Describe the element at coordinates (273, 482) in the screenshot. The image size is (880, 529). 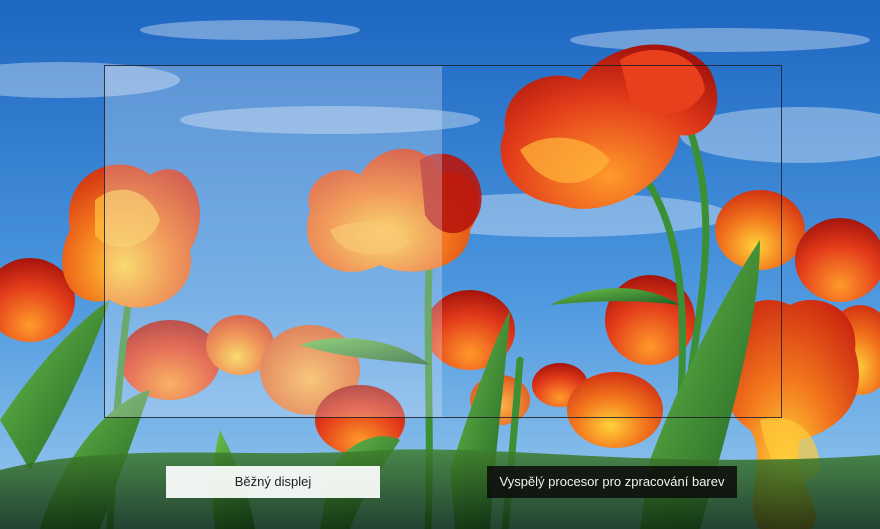
I see `standard-display-label: Běžný displej` at that location.